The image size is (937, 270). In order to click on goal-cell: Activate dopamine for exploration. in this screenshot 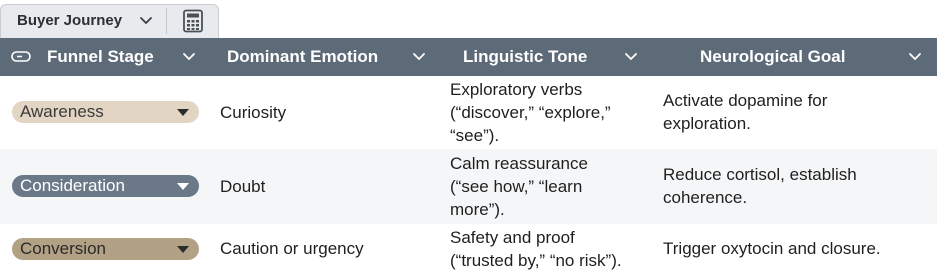, I will do `click(745, 112)`.